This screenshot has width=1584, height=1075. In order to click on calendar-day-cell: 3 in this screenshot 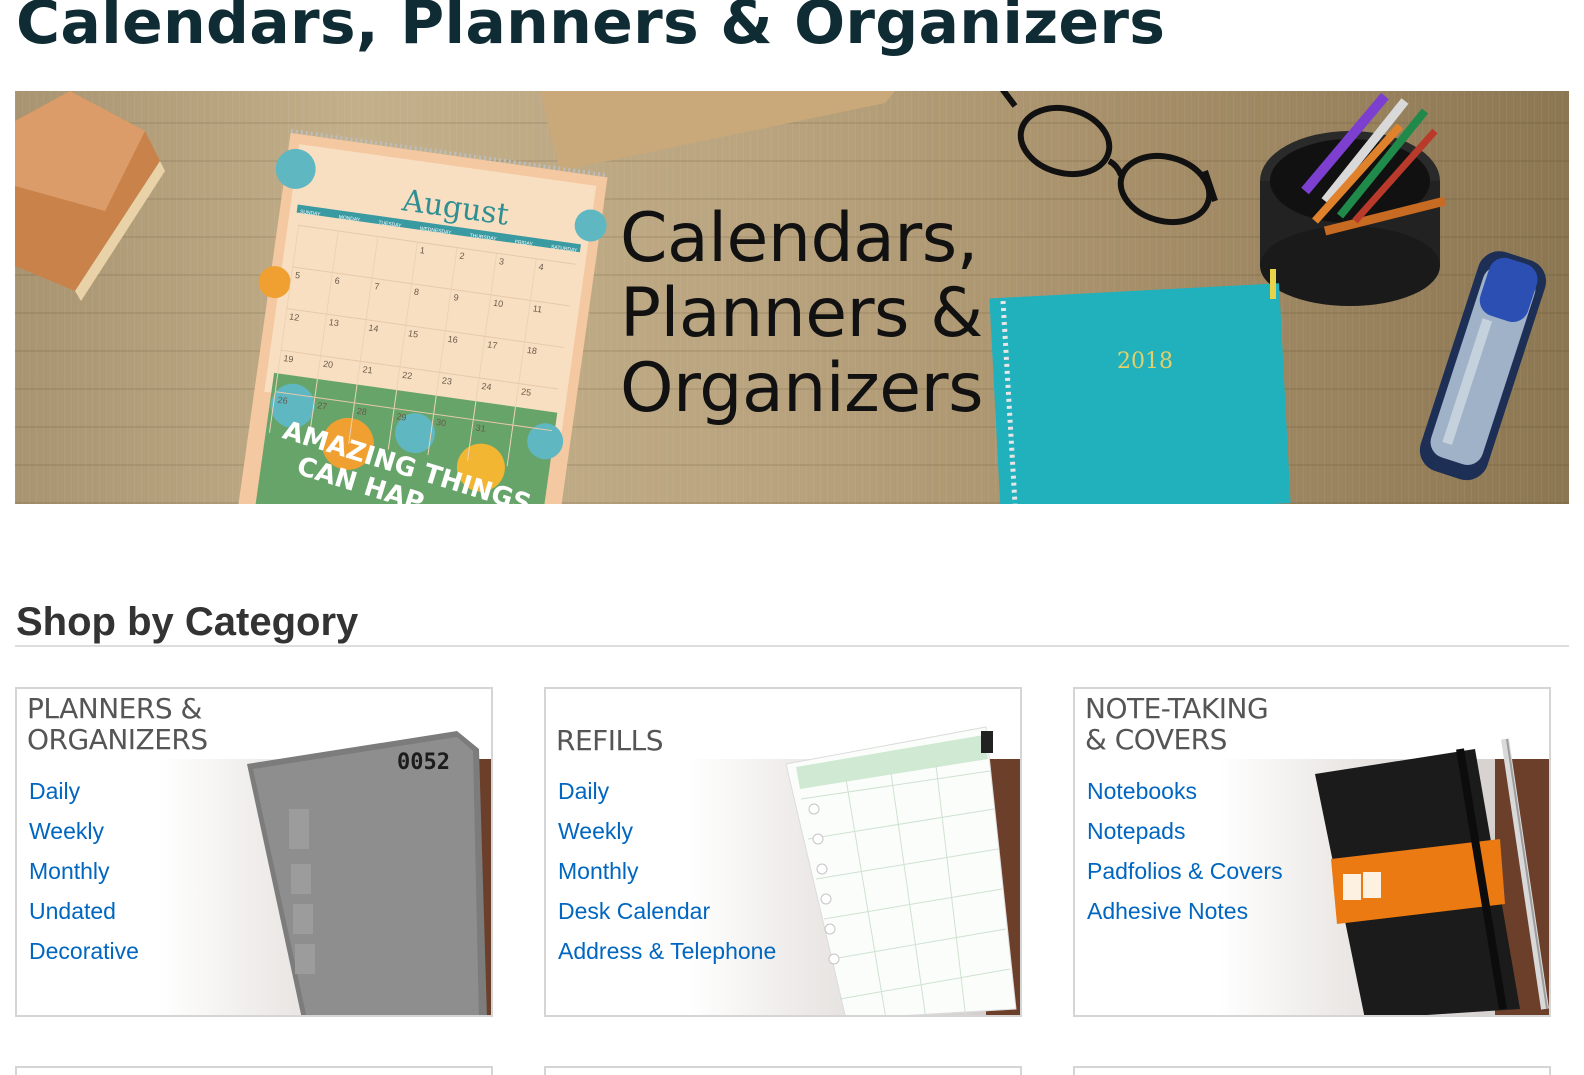, I will do `click(513, 276)`.